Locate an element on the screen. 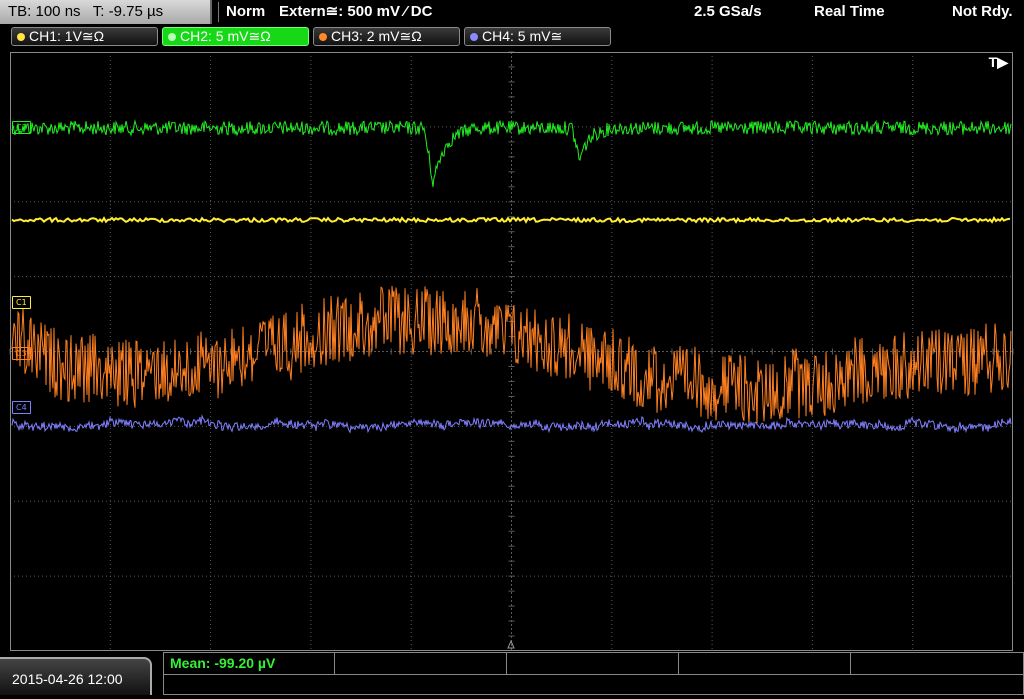 This screenshot has width=1024, height=699. measurement-panel: Mean: -99.20 µV is located at coordinates (593, 673).